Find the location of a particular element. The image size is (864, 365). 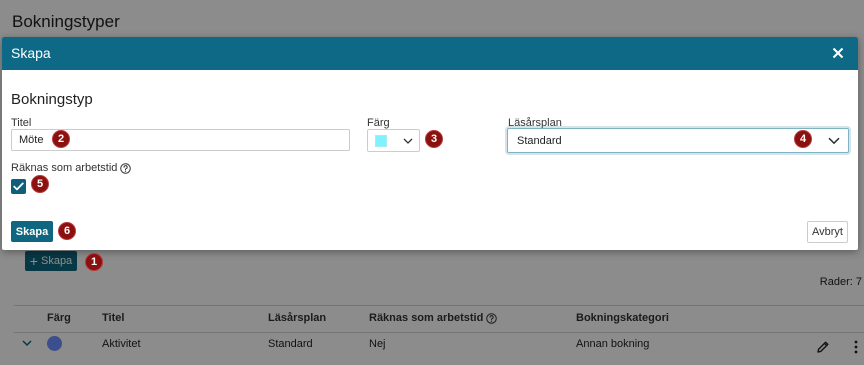

annotation-badge-4: 4 is located at coordinates (803, 139).